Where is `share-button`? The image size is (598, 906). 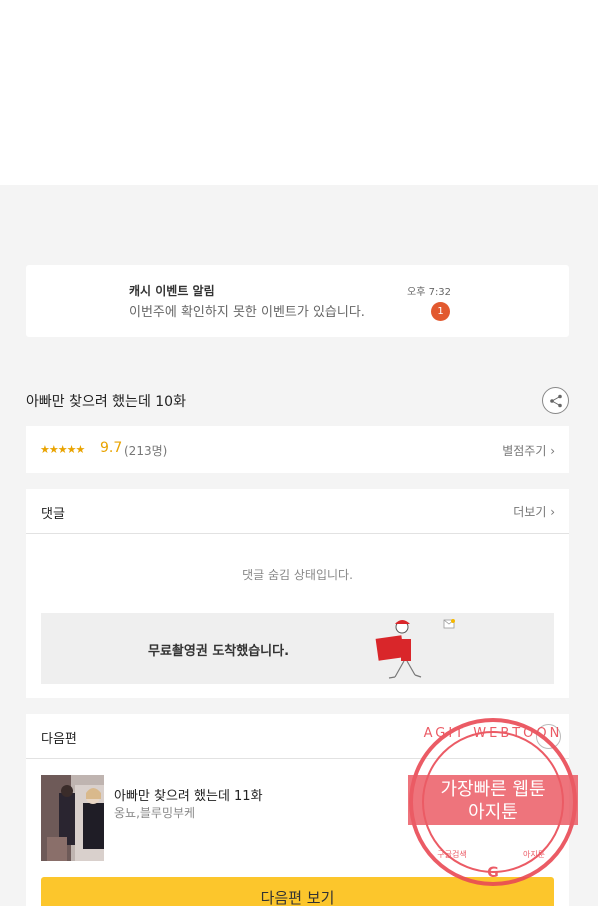 share-button is located at coordinates (555, 400).